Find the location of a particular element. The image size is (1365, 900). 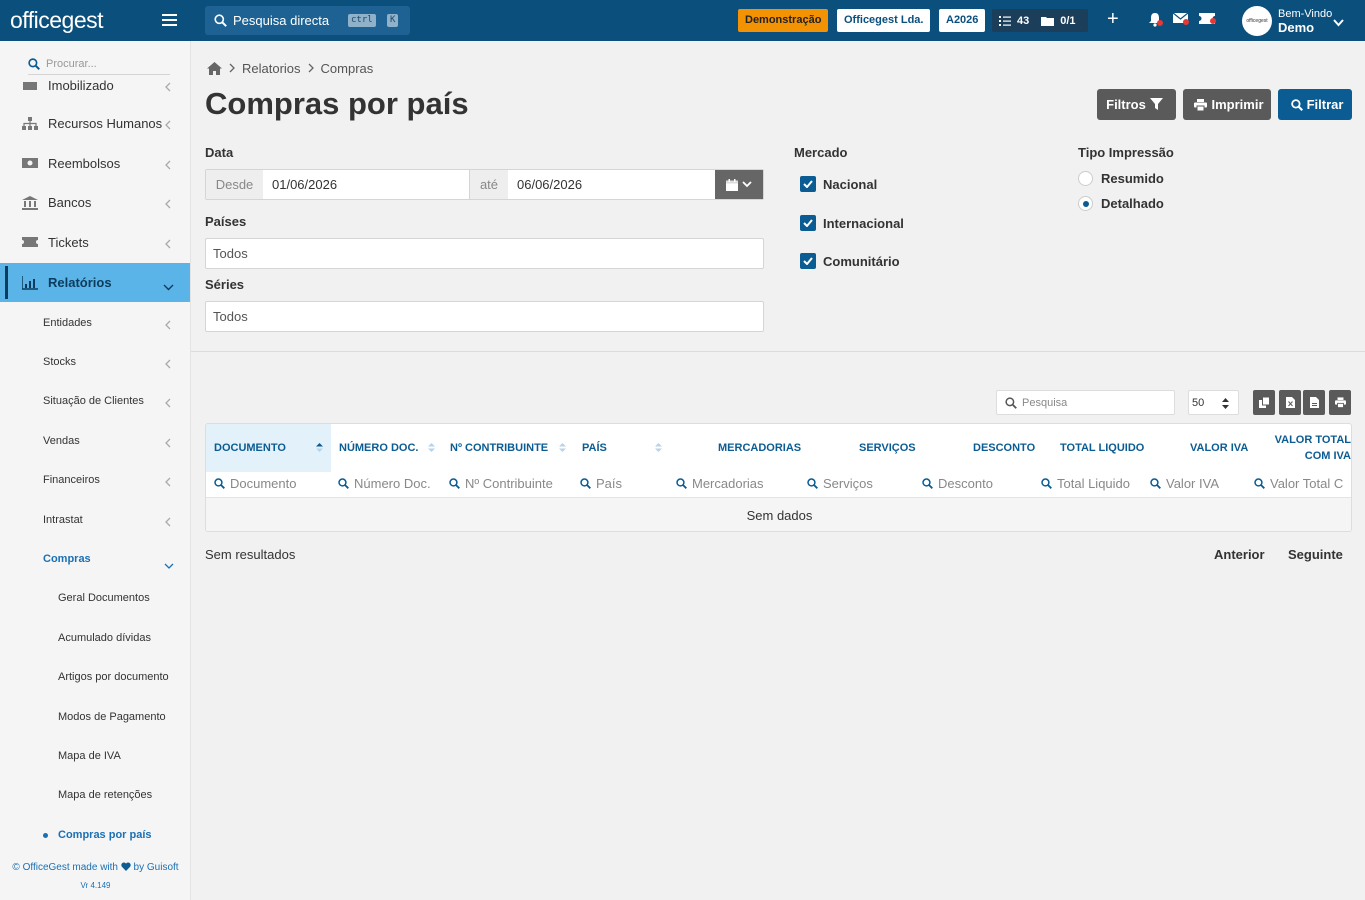

column-header-numero-doc: NÚMERO DOC. is located at coordinates (391, 448).